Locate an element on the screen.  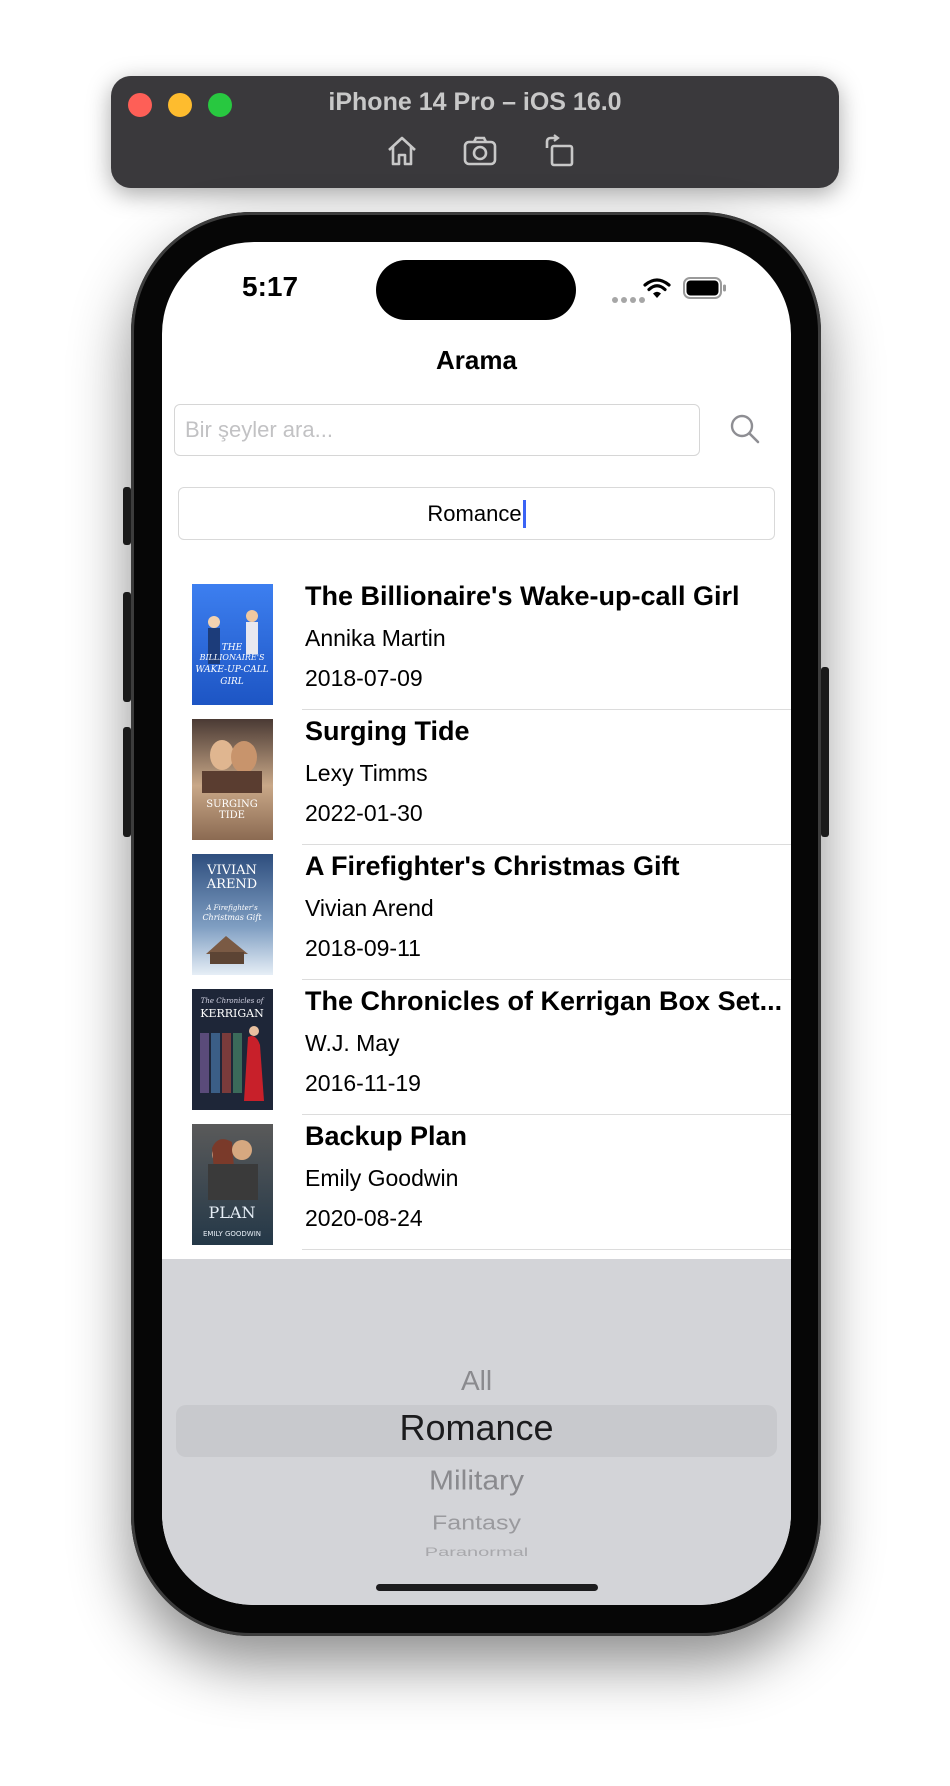
book-author: Emily Goodwin is located at coordinates (382, 1178).